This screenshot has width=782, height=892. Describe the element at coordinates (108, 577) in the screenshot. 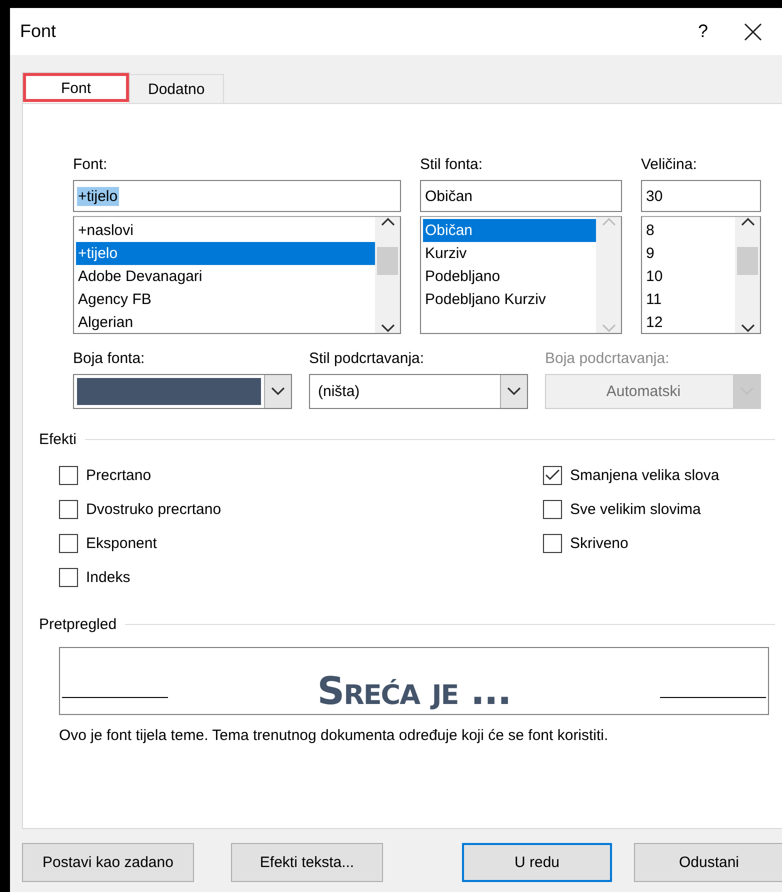

I see `checkbox-label: Indeks` at that location.